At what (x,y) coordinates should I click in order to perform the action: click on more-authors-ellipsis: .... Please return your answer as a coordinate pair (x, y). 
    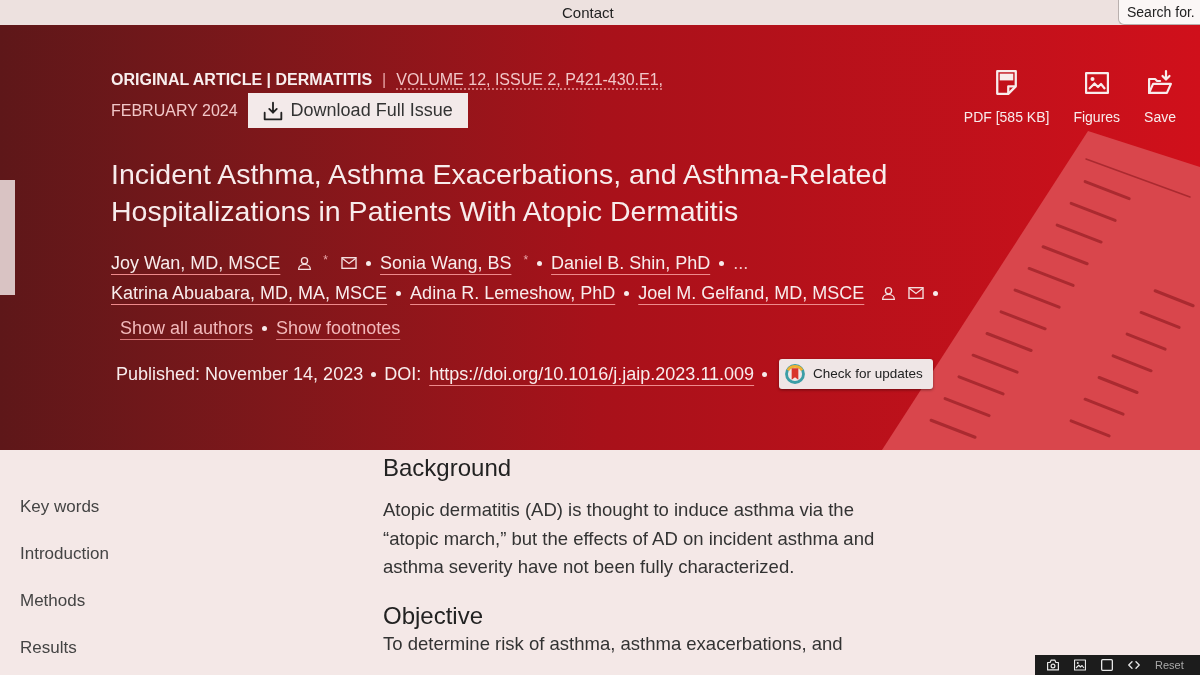
    Looking at the image, I should click on (741, 263).